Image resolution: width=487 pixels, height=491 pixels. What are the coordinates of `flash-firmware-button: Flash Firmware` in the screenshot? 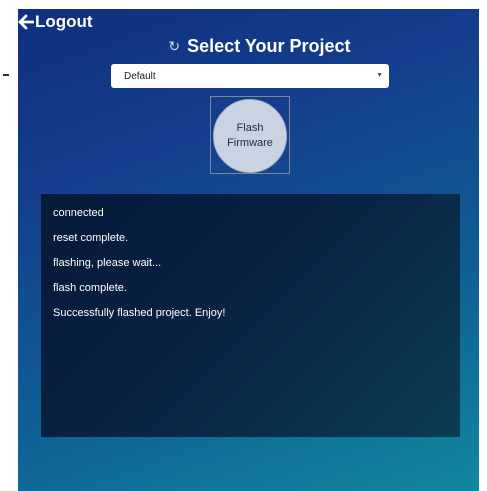 It's located at (250, 136).